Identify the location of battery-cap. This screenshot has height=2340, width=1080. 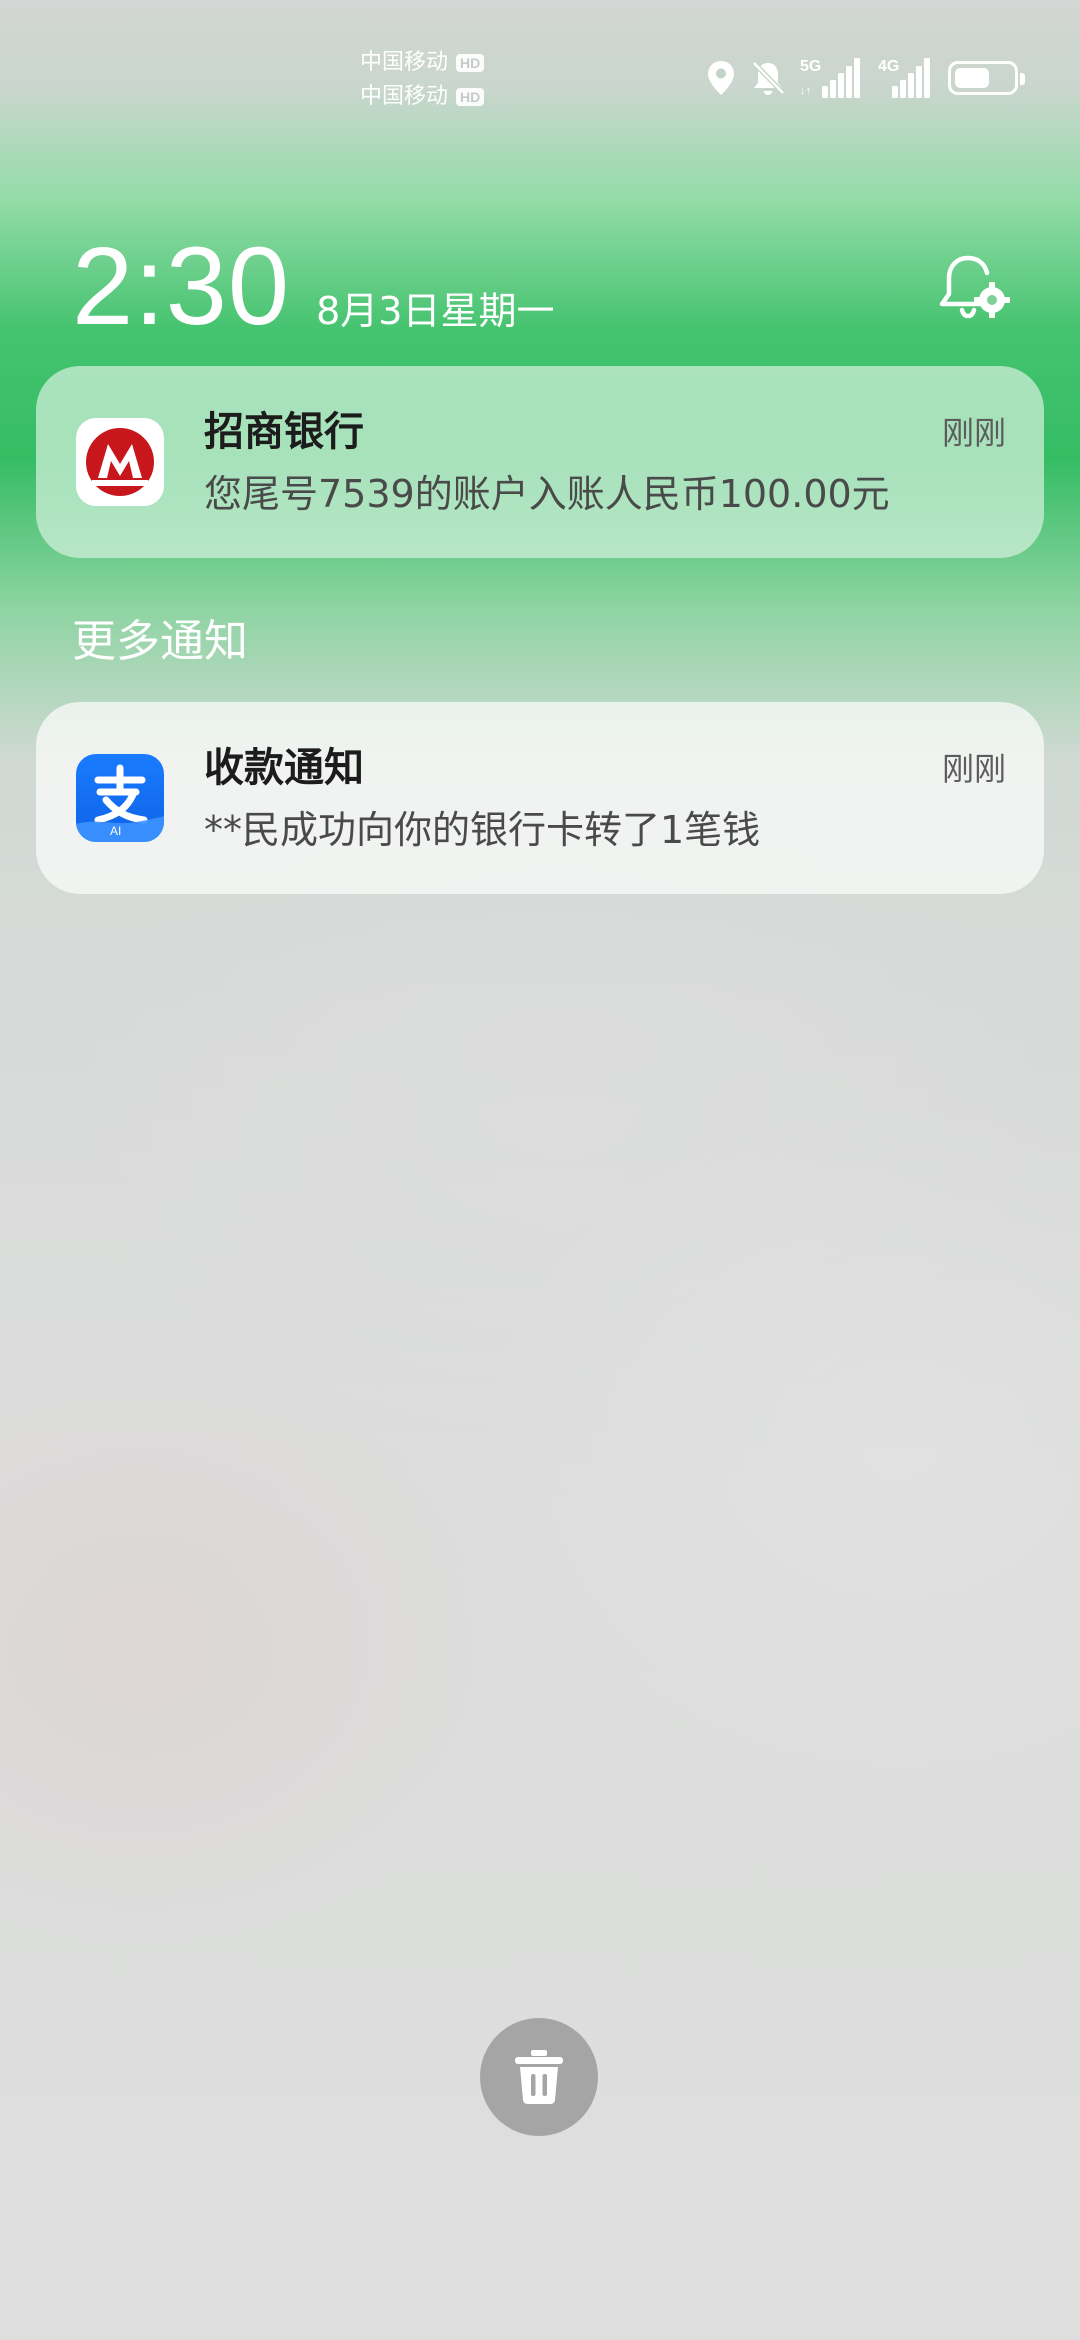
(1022, 79).